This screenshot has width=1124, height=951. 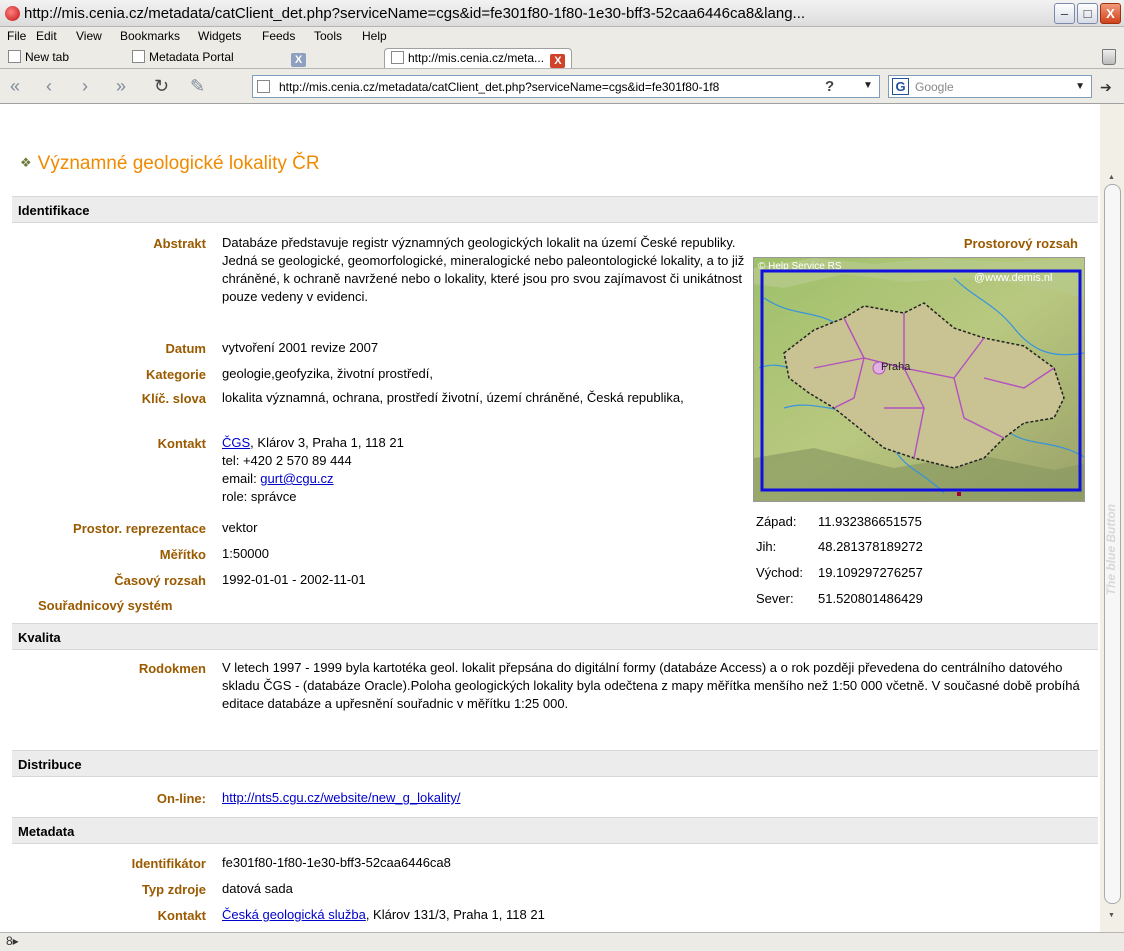 I want to click on casovy-value: 1992-01-01 - 2002-11-01, so click(x=294, y=579).